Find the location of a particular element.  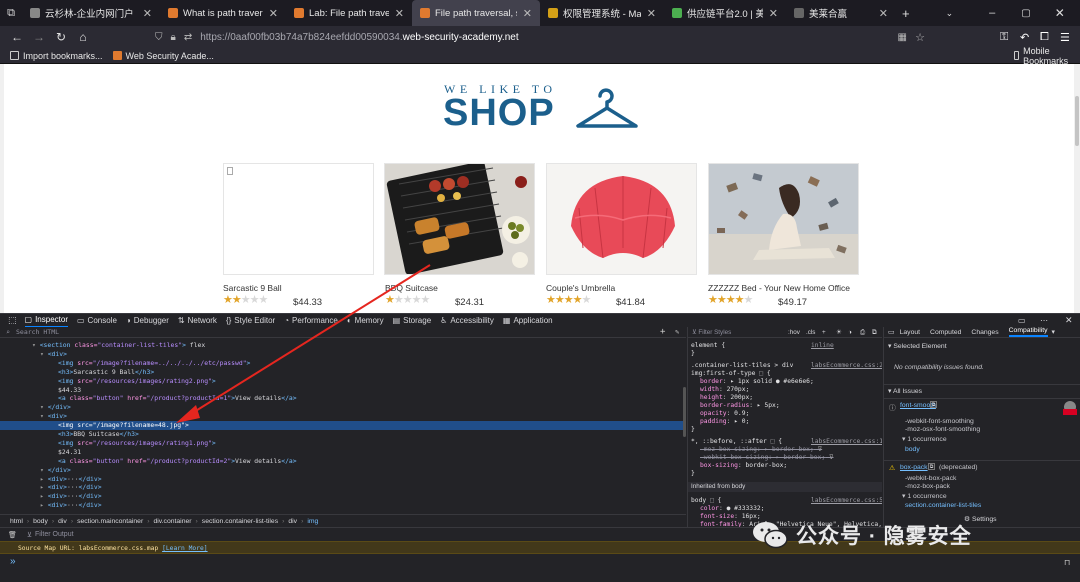

css-declaration: width: 270px; is located at coordinates (724, 390).